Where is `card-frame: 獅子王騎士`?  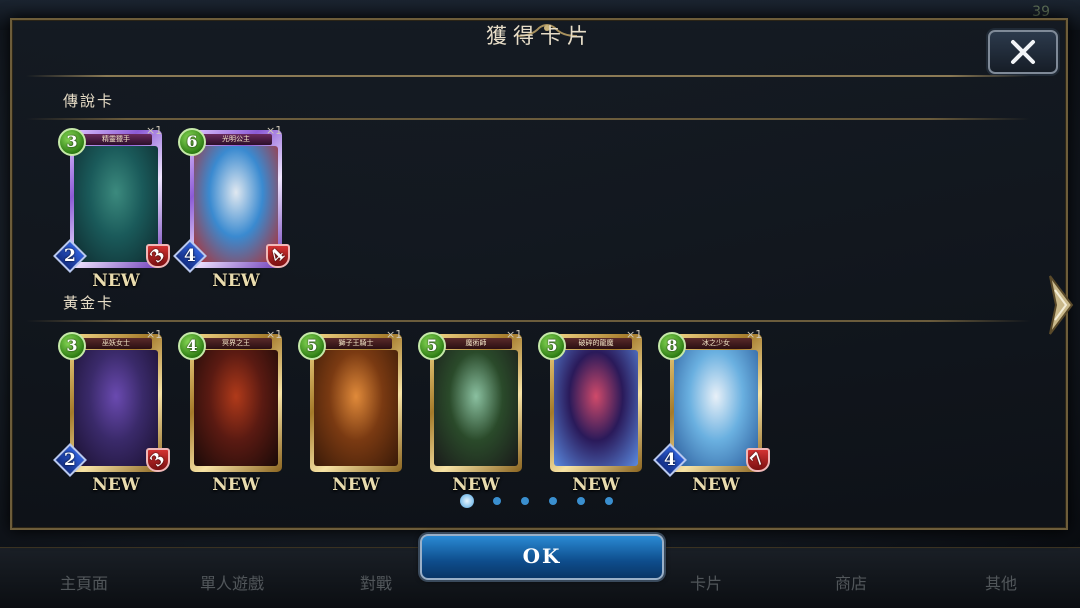
card-frame: 獅子王騎士 is located at coordinates (356, 403).